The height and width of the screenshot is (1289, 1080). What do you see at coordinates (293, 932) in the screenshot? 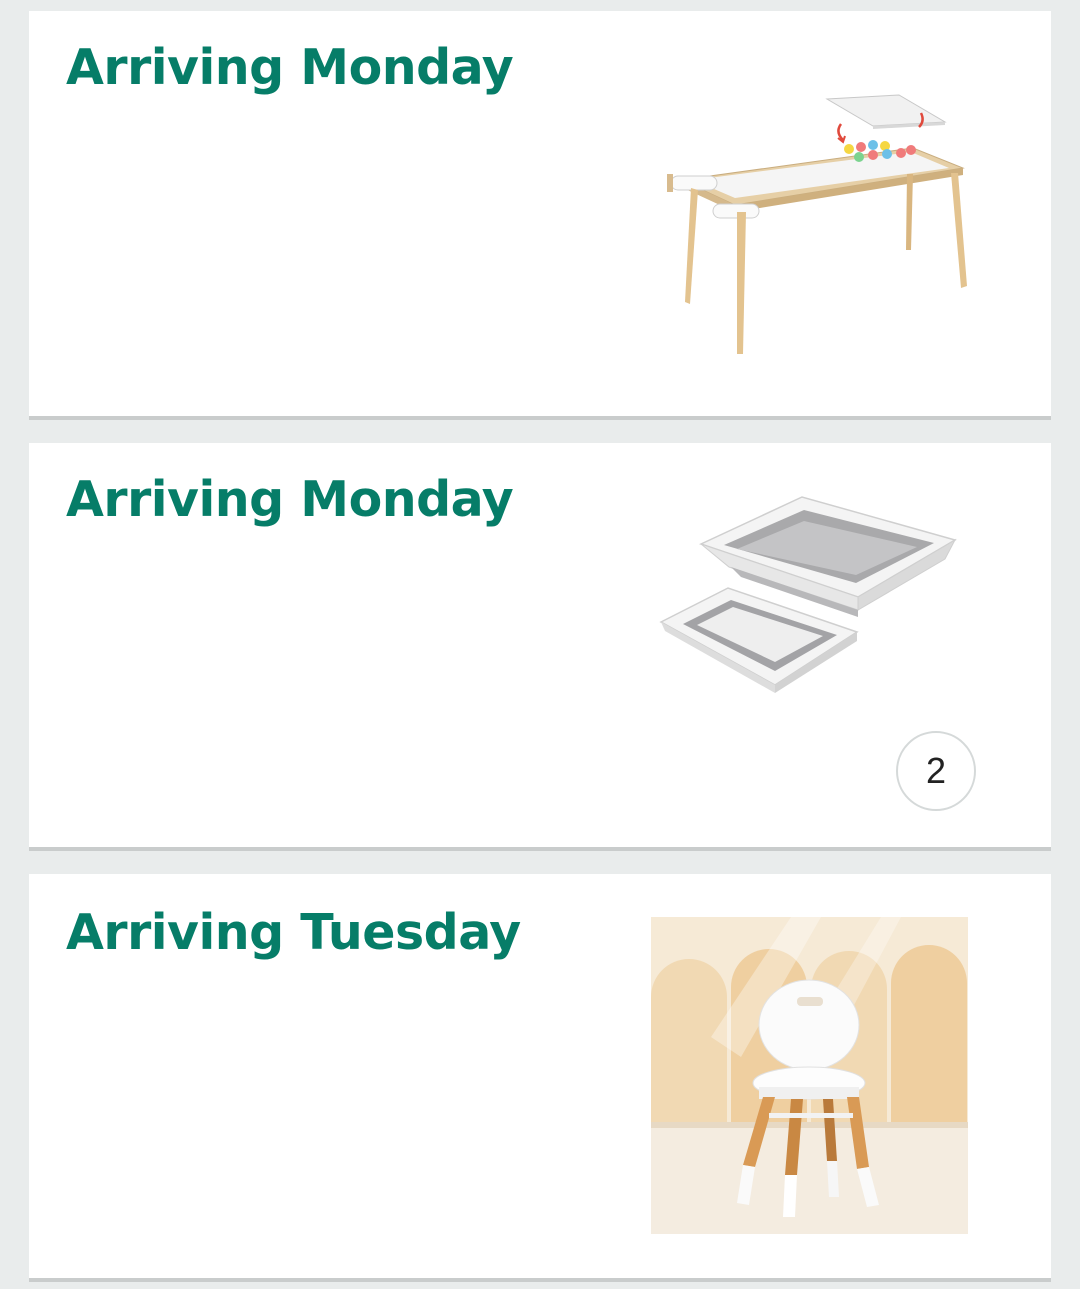
I see `arrival-status: Arriving Tuesday` at bounding box center [293, 932].